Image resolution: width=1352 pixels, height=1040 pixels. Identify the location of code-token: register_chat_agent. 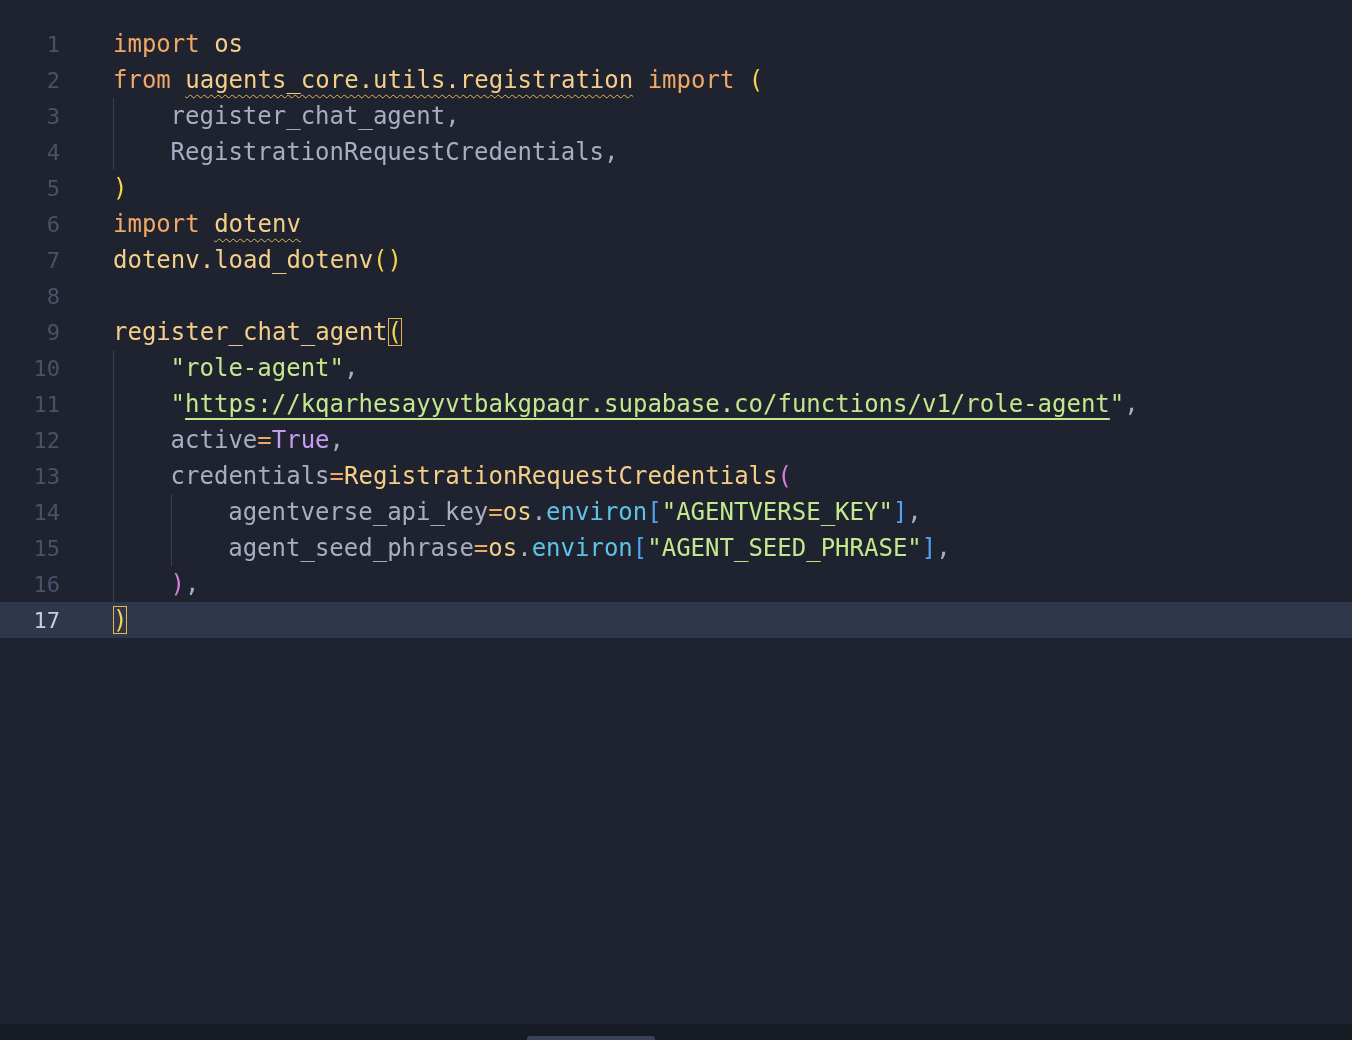
(250, 332).